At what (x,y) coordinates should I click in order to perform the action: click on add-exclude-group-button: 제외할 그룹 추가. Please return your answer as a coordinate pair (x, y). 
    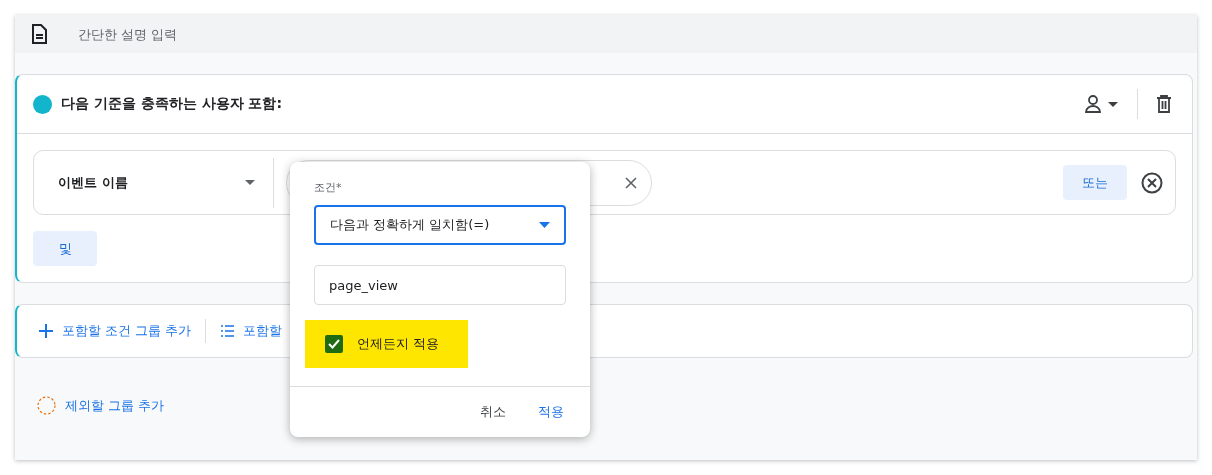
    Looking at the image, I should click on (101, 405).